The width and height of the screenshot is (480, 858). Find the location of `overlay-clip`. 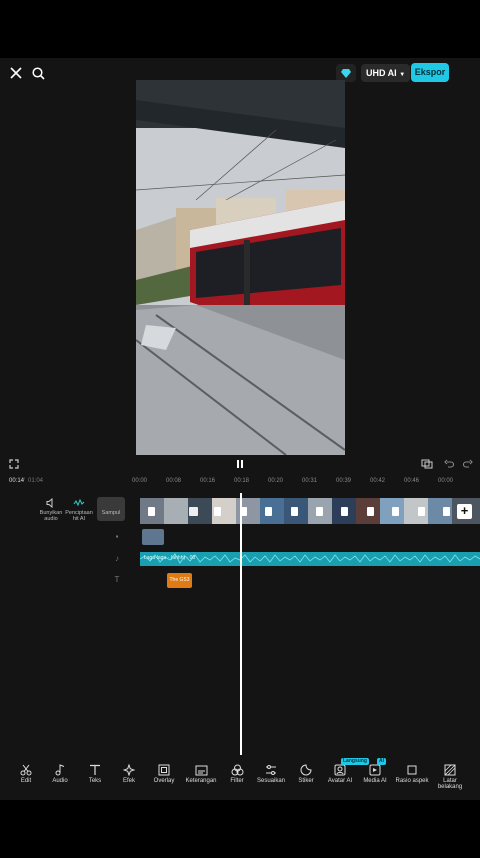

overlay-clip is located at coordinates (153, 537).